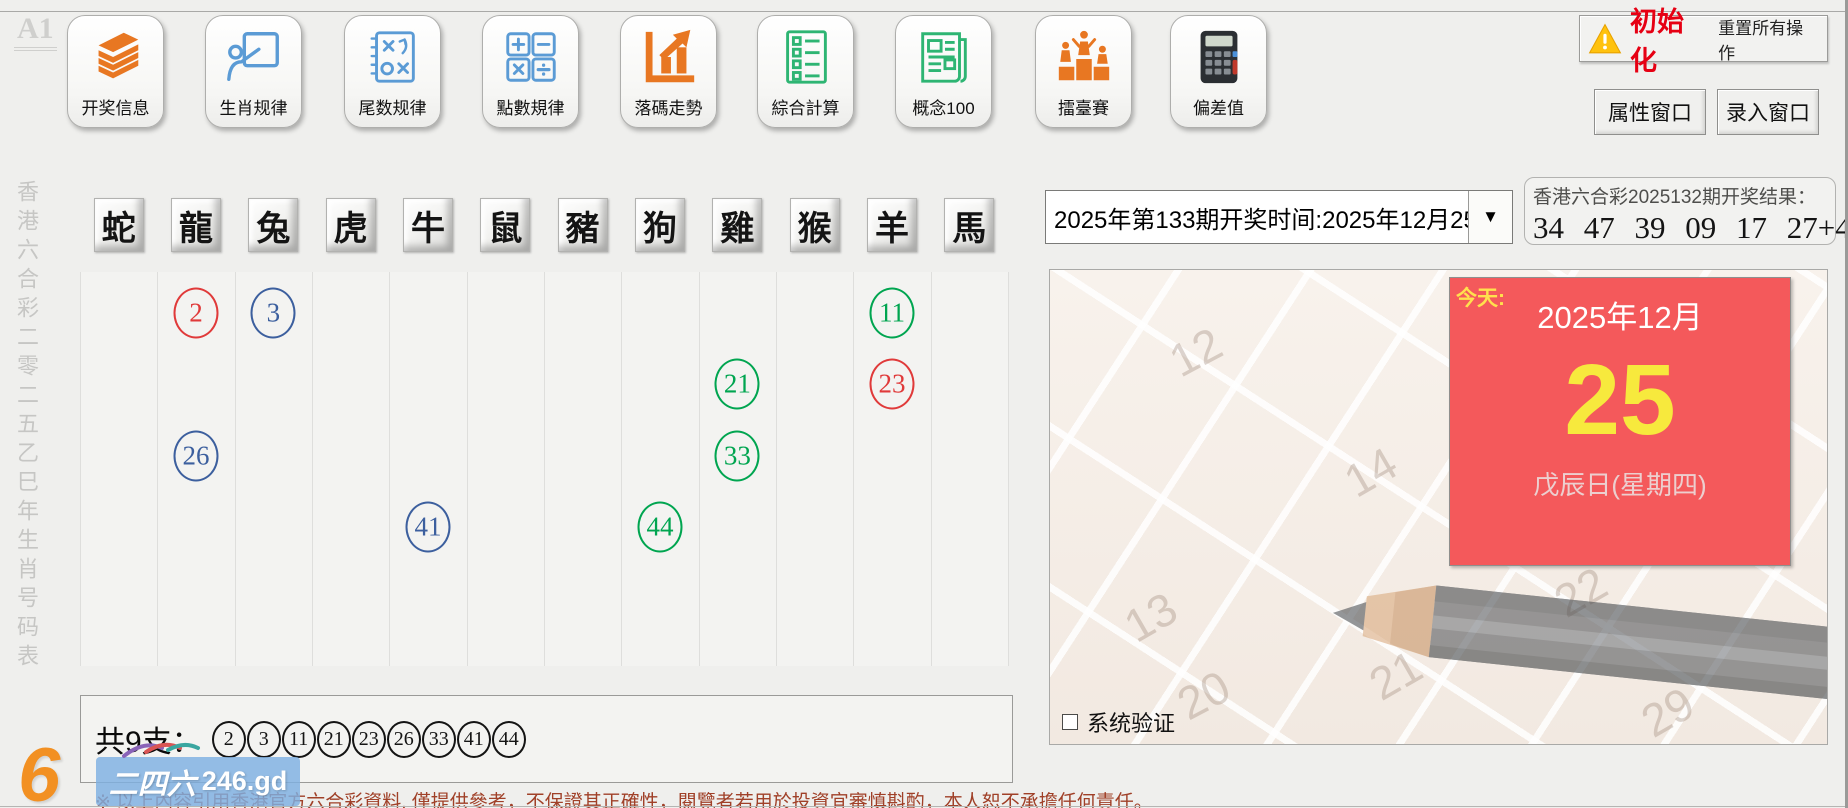 This screenshot has height=808, width=1848. What do you see at coordinates (298, 739) in the screenshot?
I see `summary-circled-number: 11` at bounding box center [298, 739].